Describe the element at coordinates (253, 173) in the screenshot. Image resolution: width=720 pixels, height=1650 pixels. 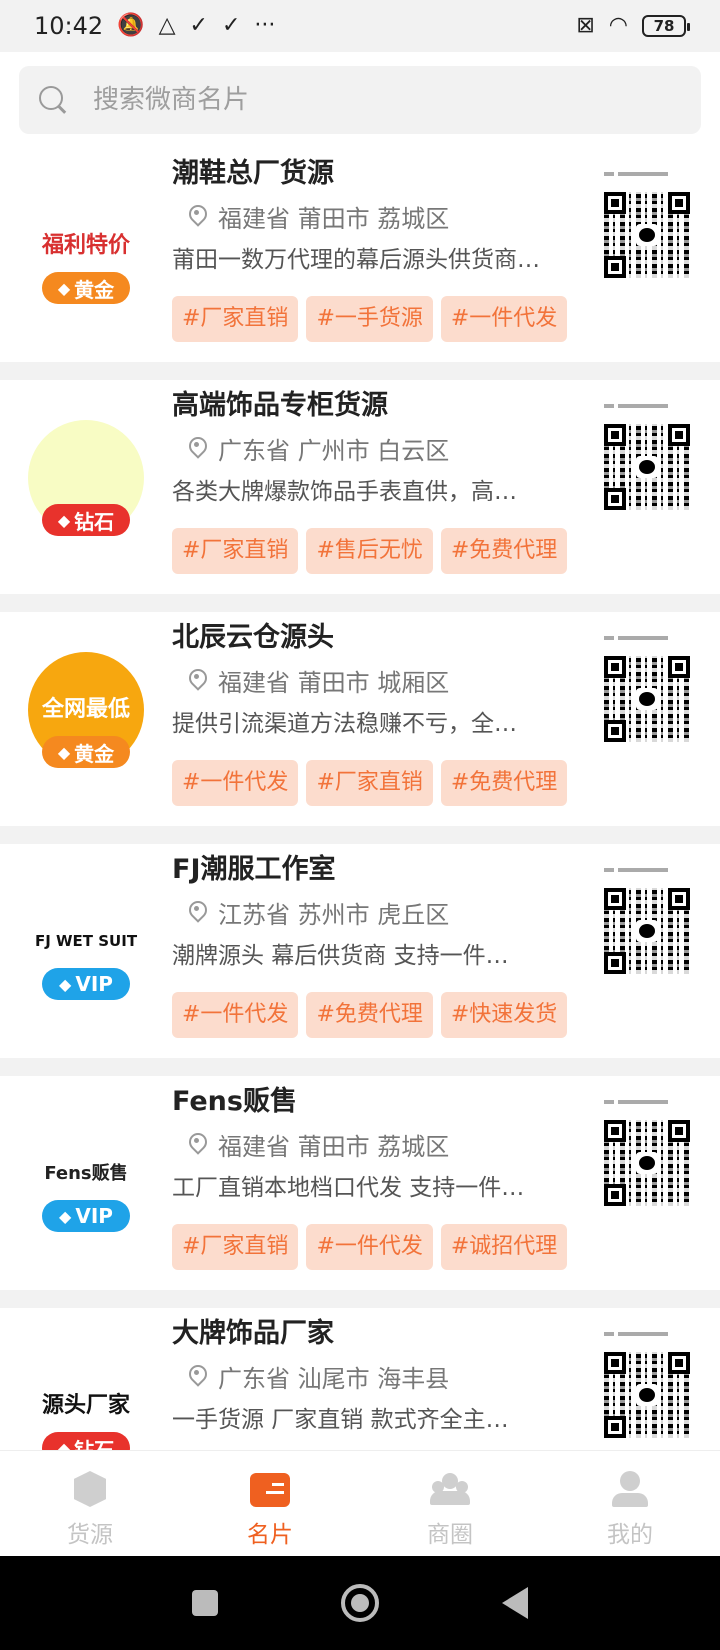
I see `merchant-name: 潮鞋总厂货源` at that location.